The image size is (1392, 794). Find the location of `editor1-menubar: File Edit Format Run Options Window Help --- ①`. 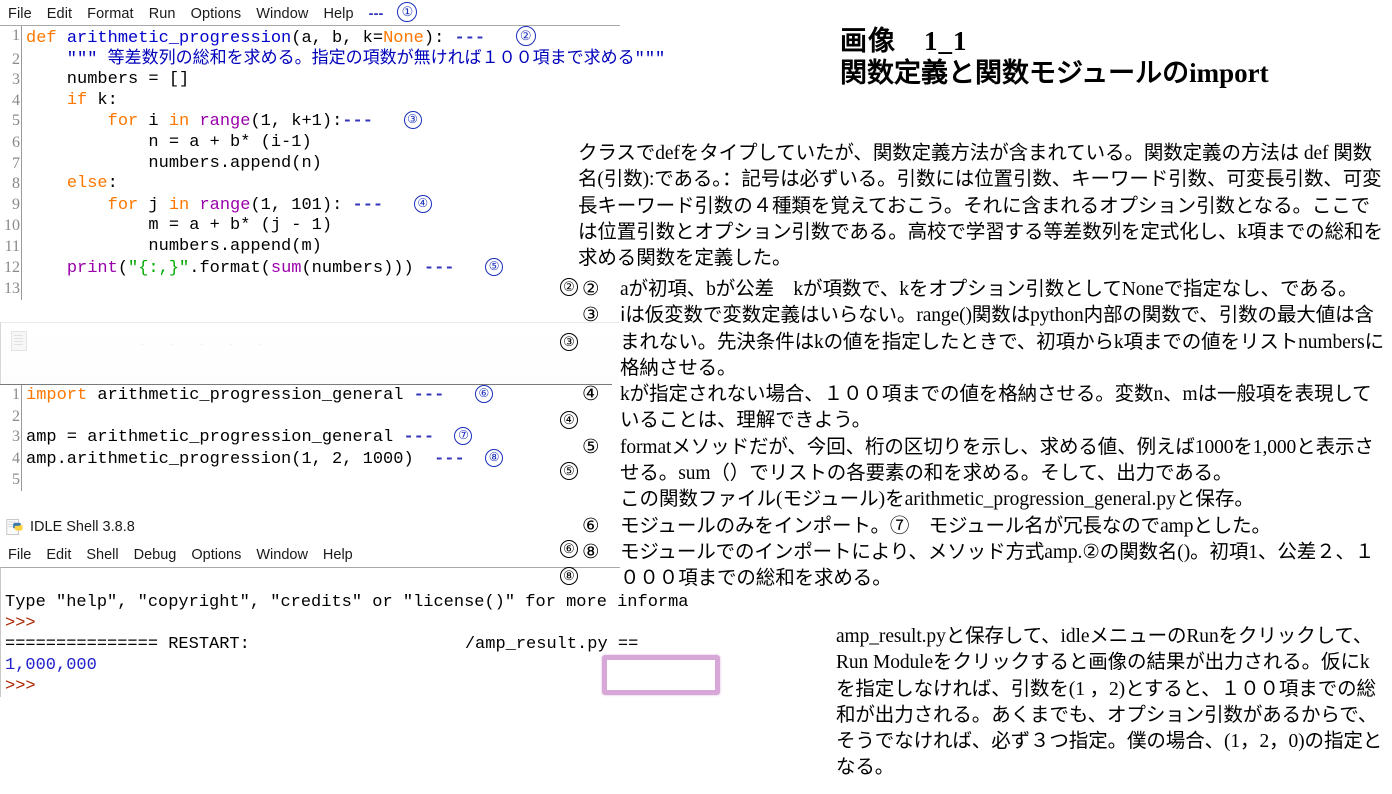

editor1-menubar: File Edit Format Run Options Window Help --- ① is located at coordinates (310, 12).